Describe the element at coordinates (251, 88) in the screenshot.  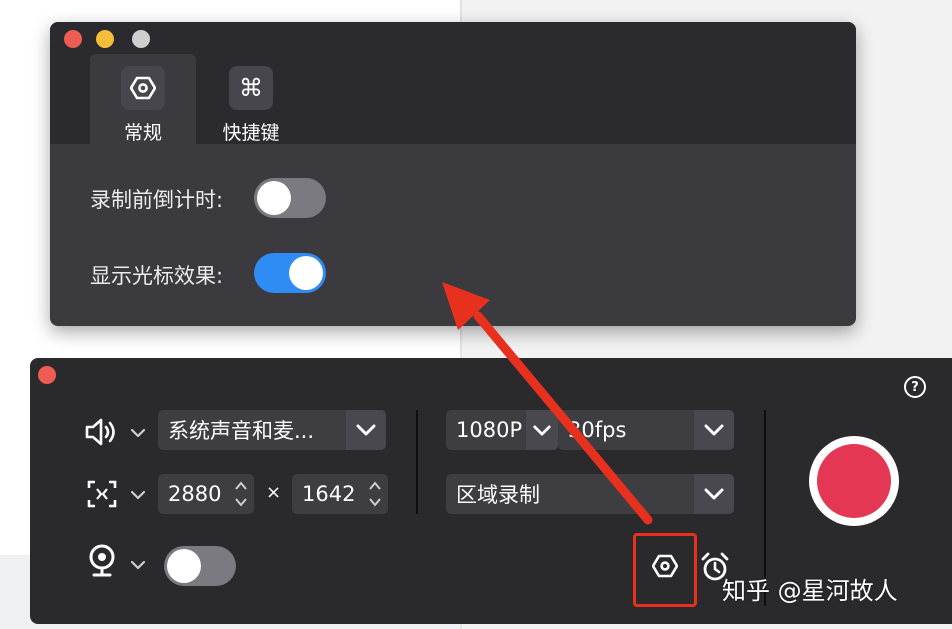
I see `command-key-icon: ⌘` at that location.